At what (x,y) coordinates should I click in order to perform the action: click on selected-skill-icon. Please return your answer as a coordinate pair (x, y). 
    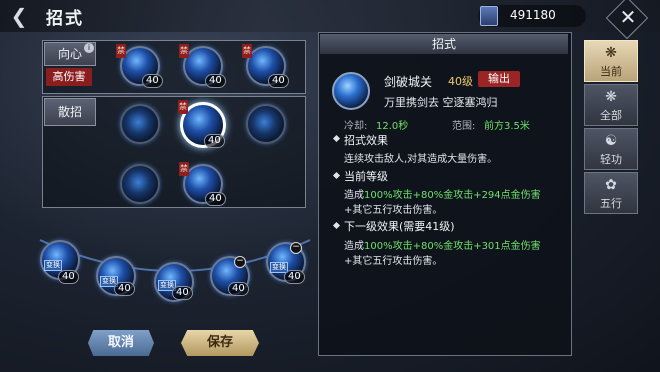
    Looking at the image, I should click on (351, 91).